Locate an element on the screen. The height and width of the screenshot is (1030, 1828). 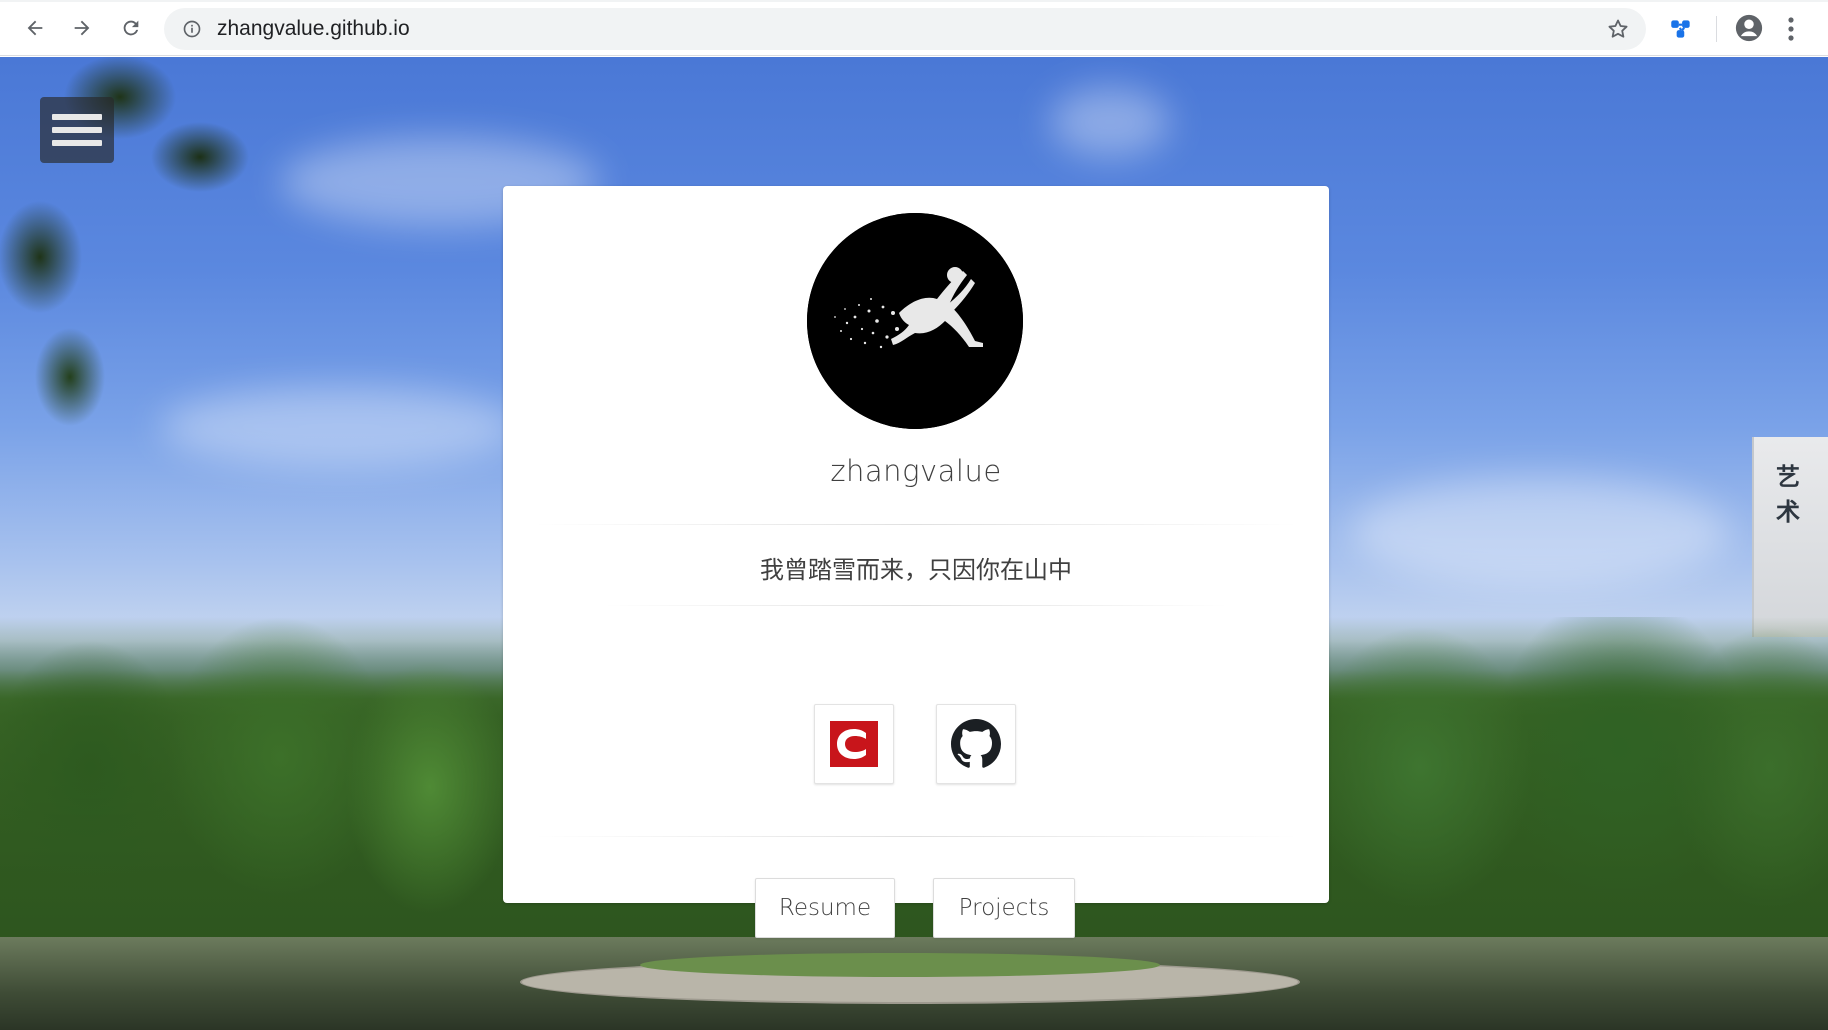
github-link-button is located at coordinates (976, 744).